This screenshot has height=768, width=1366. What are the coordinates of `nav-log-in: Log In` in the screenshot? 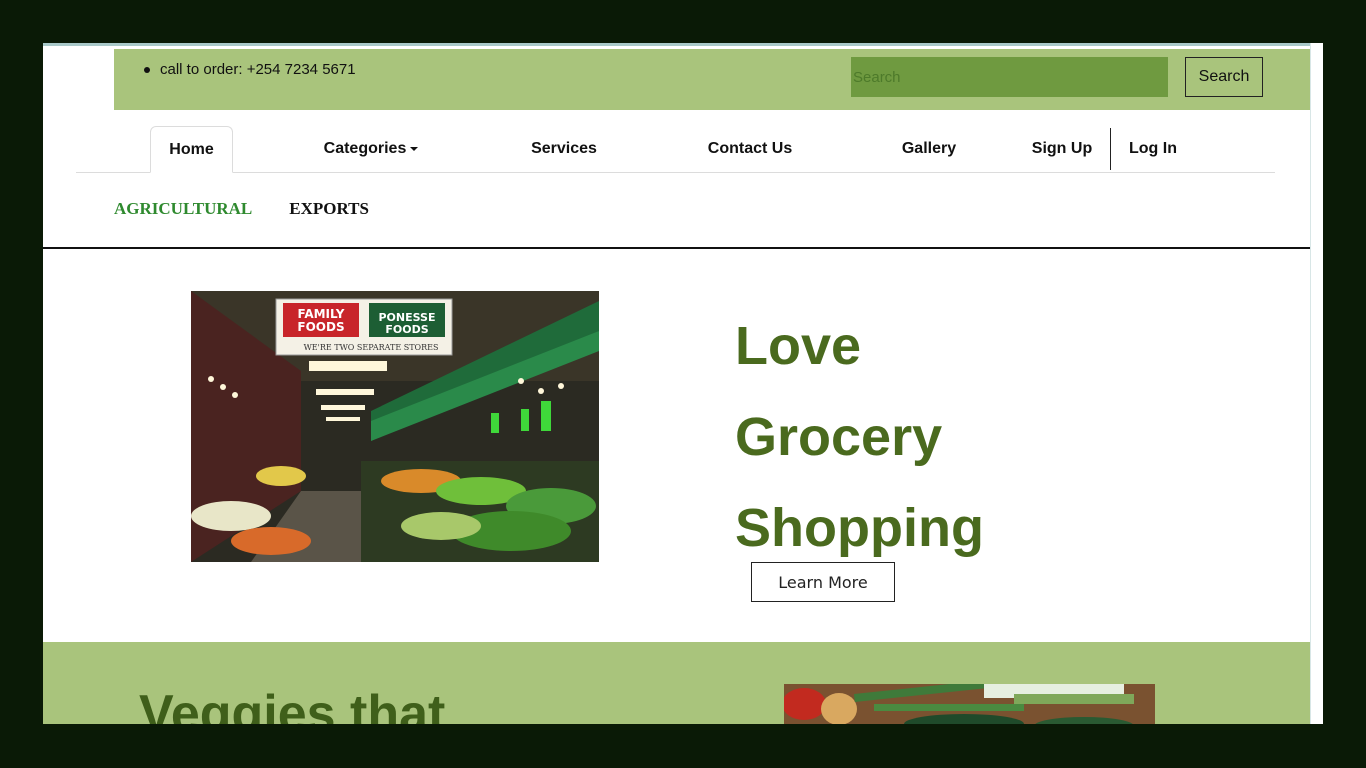 It's located at (1153, 149).